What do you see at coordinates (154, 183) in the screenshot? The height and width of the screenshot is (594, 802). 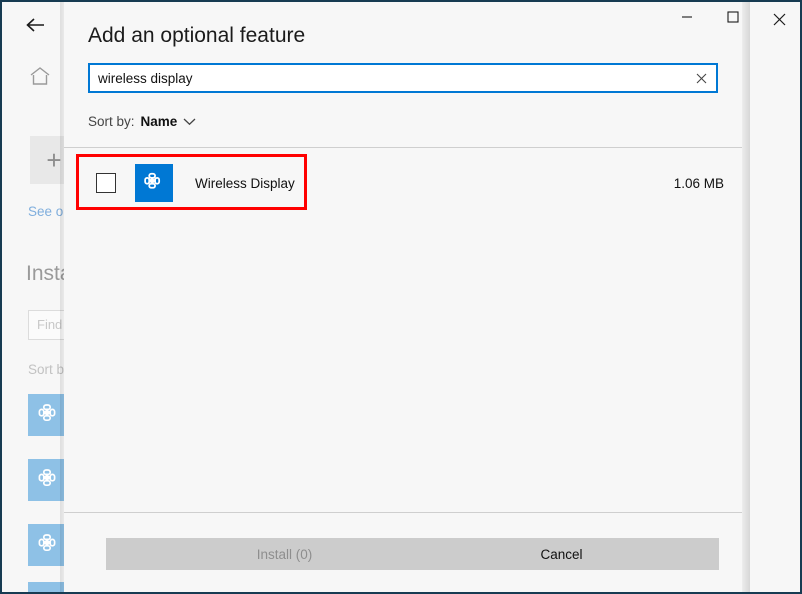 I see `puzzle-piece-icon` at bounding box center [154, 183].